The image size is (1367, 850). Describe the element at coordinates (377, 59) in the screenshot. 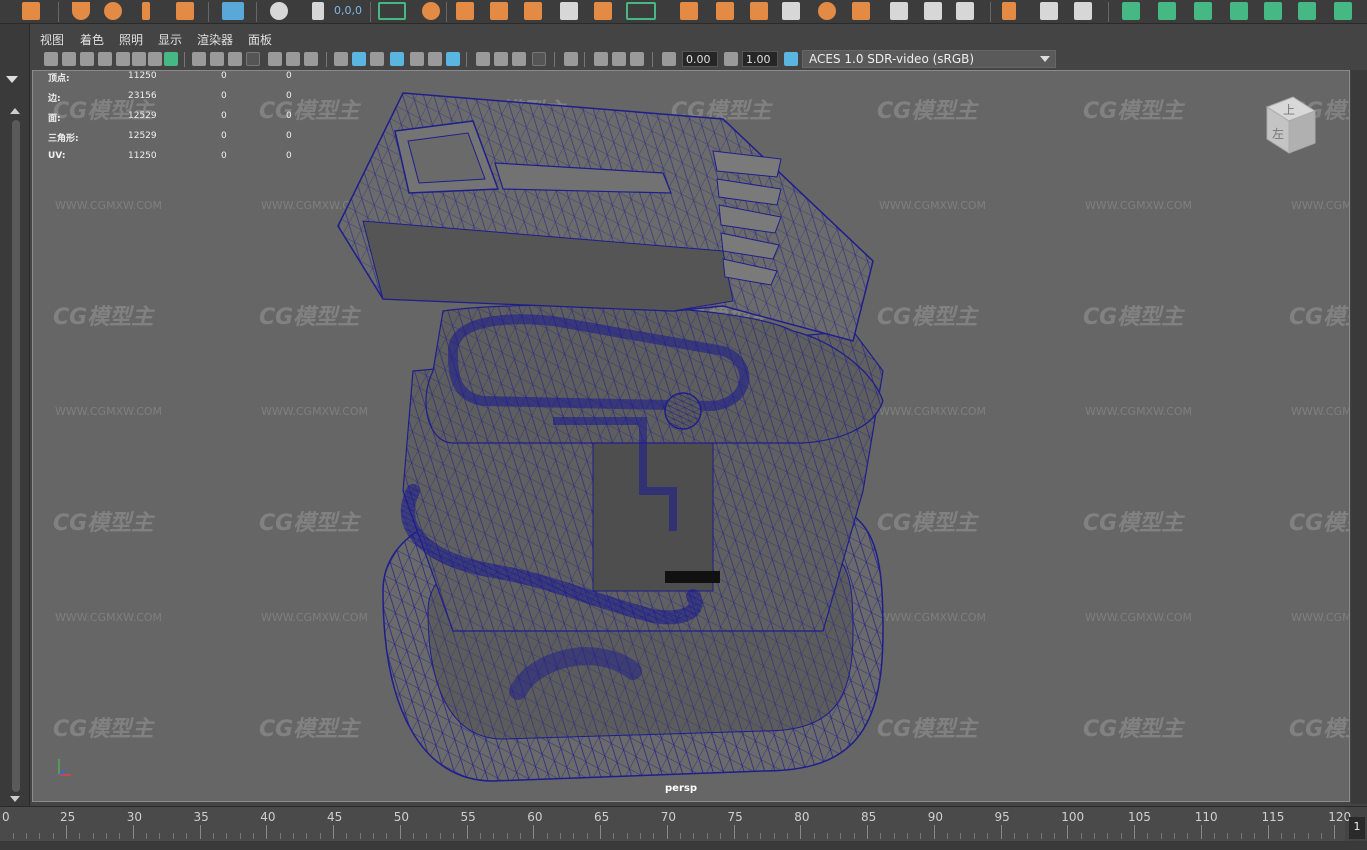

I see `default-material-icon` at that location.